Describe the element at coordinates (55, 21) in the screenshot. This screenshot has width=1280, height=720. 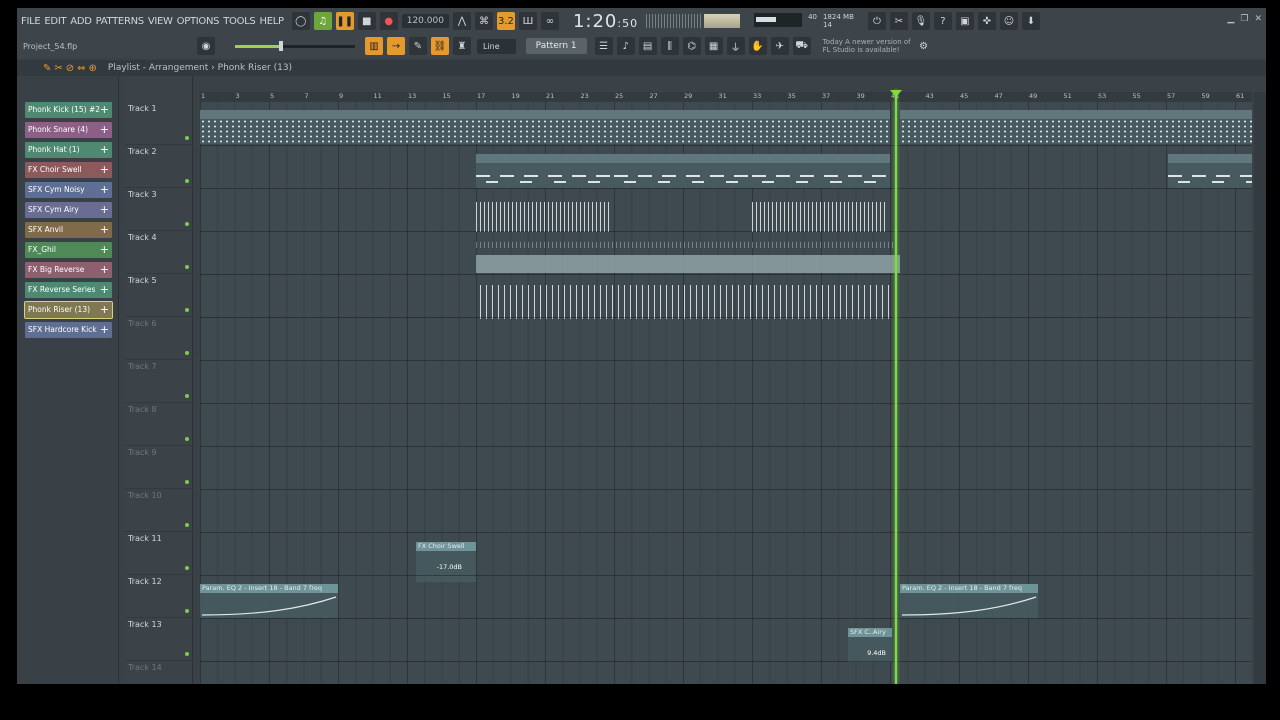
I see `menu-edit: EDIT` at that location.